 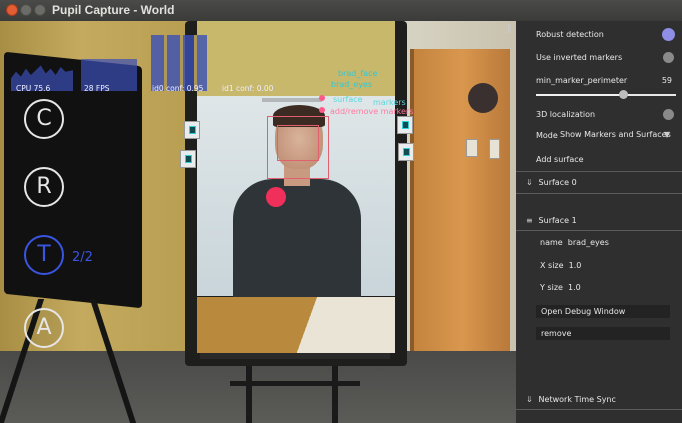 What do you see at coordinates (296, 325) in the screenshot?
I see `monitor-lower-reflection` at bounding box center [296, 325].